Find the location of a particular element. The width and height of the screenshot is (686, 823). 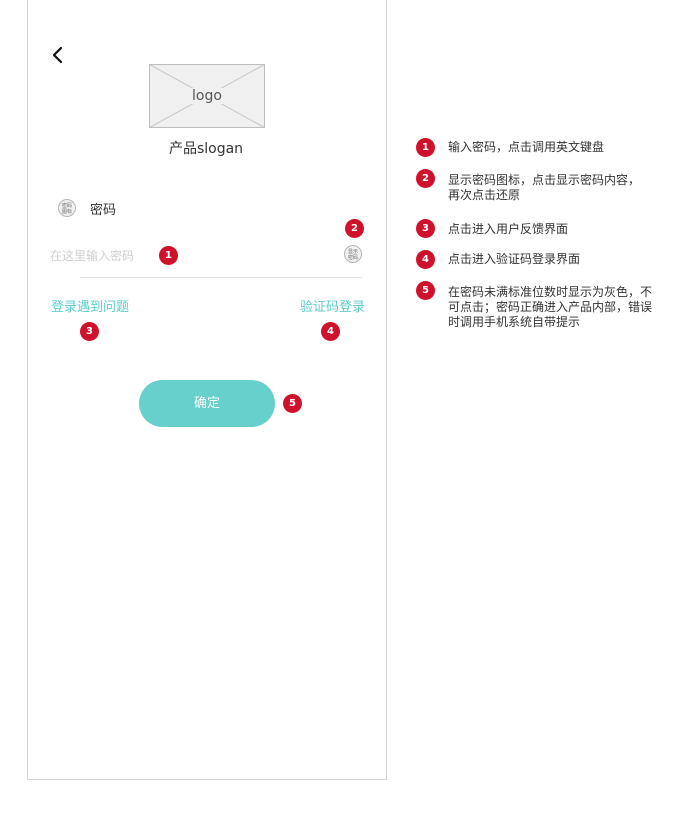

note-marker-2: 2 is located at coordinates (425, 178).